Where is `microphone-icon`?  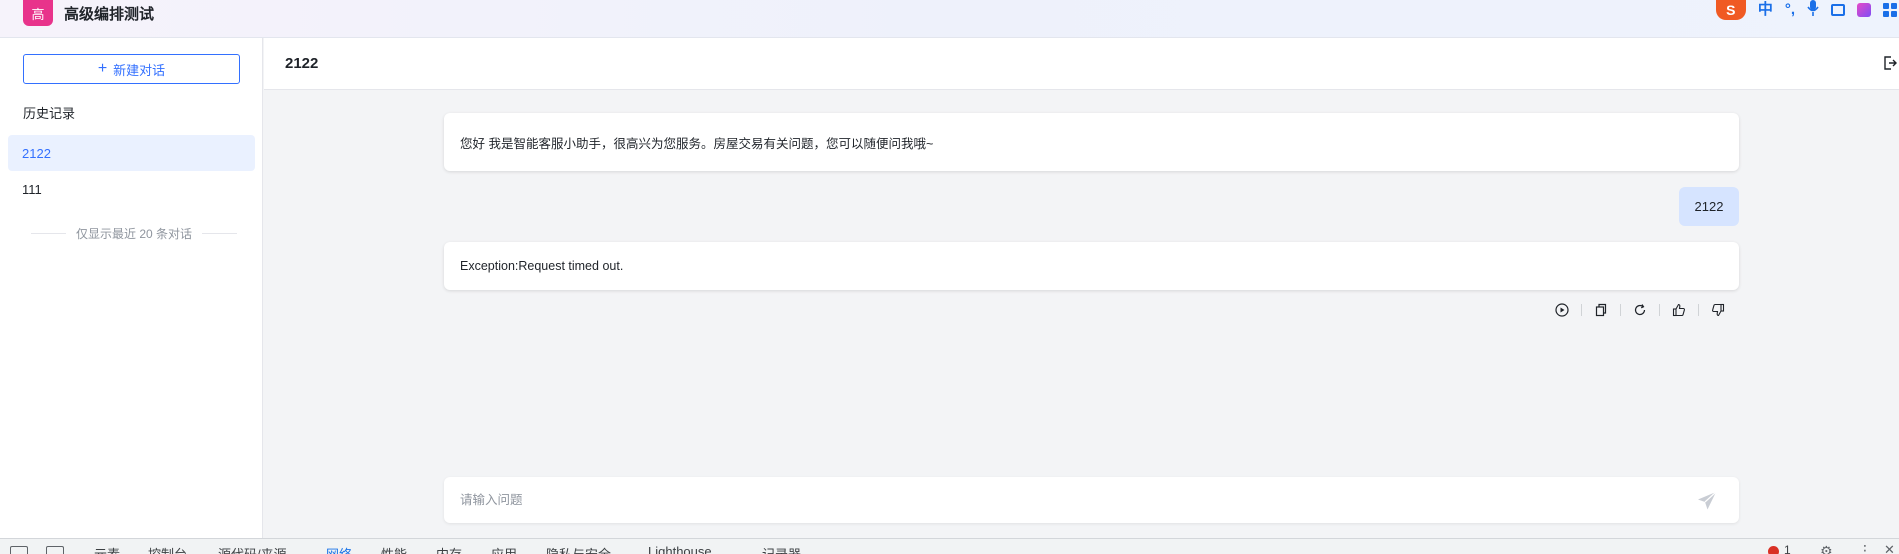
microphone-icon is located at coordinates (1813, 10).